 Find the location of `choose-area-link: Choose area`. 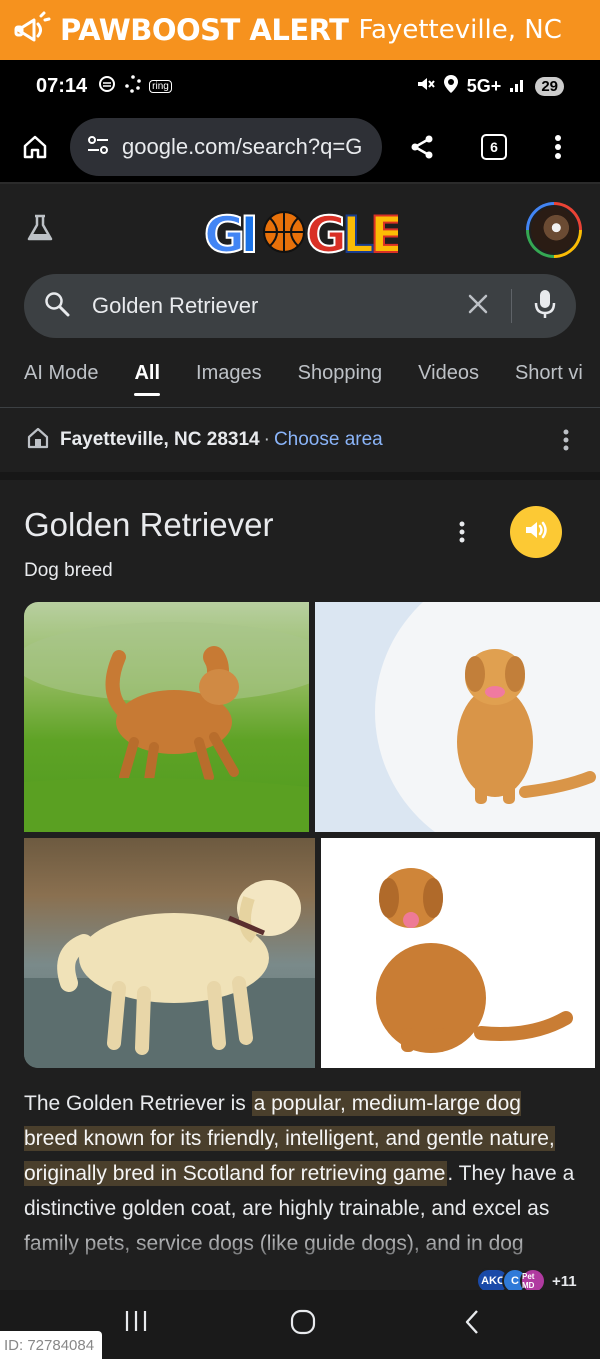

choose-area-link: Choose area is located at coordinates (328, 440).